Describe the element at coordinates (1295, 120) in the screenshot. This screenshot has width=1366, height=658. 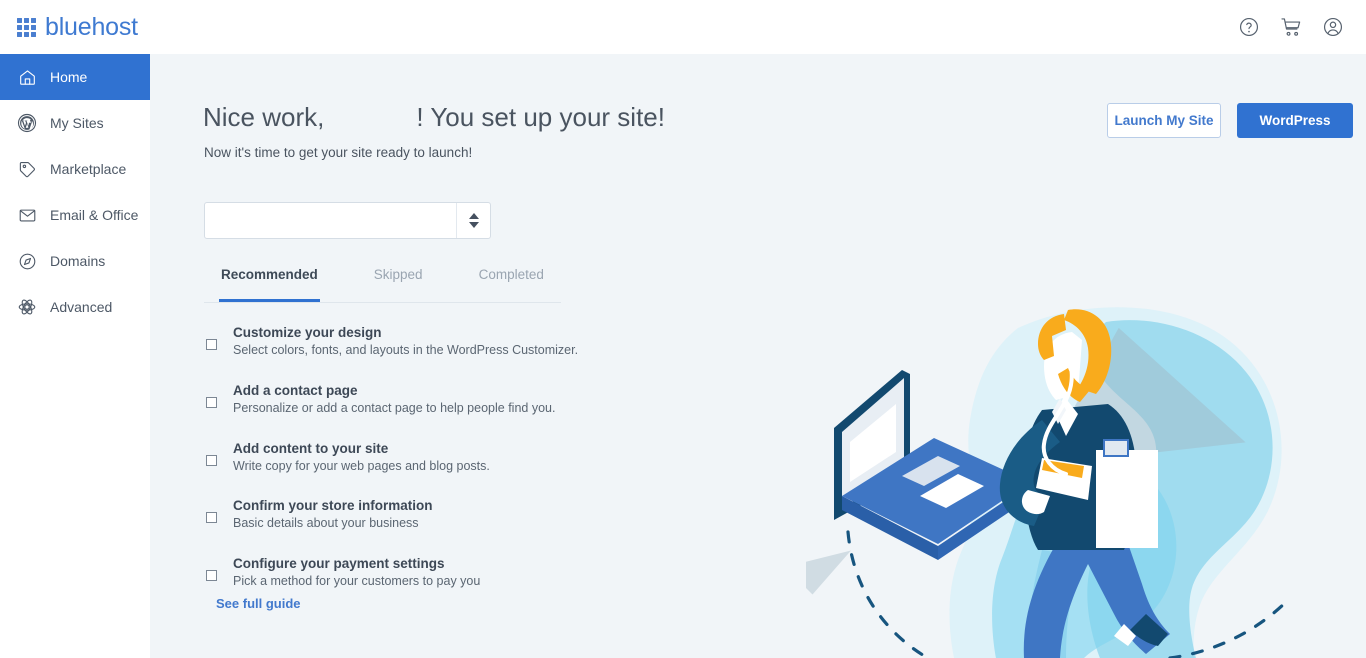
I see `wordpress-button: WordPress` at that location.